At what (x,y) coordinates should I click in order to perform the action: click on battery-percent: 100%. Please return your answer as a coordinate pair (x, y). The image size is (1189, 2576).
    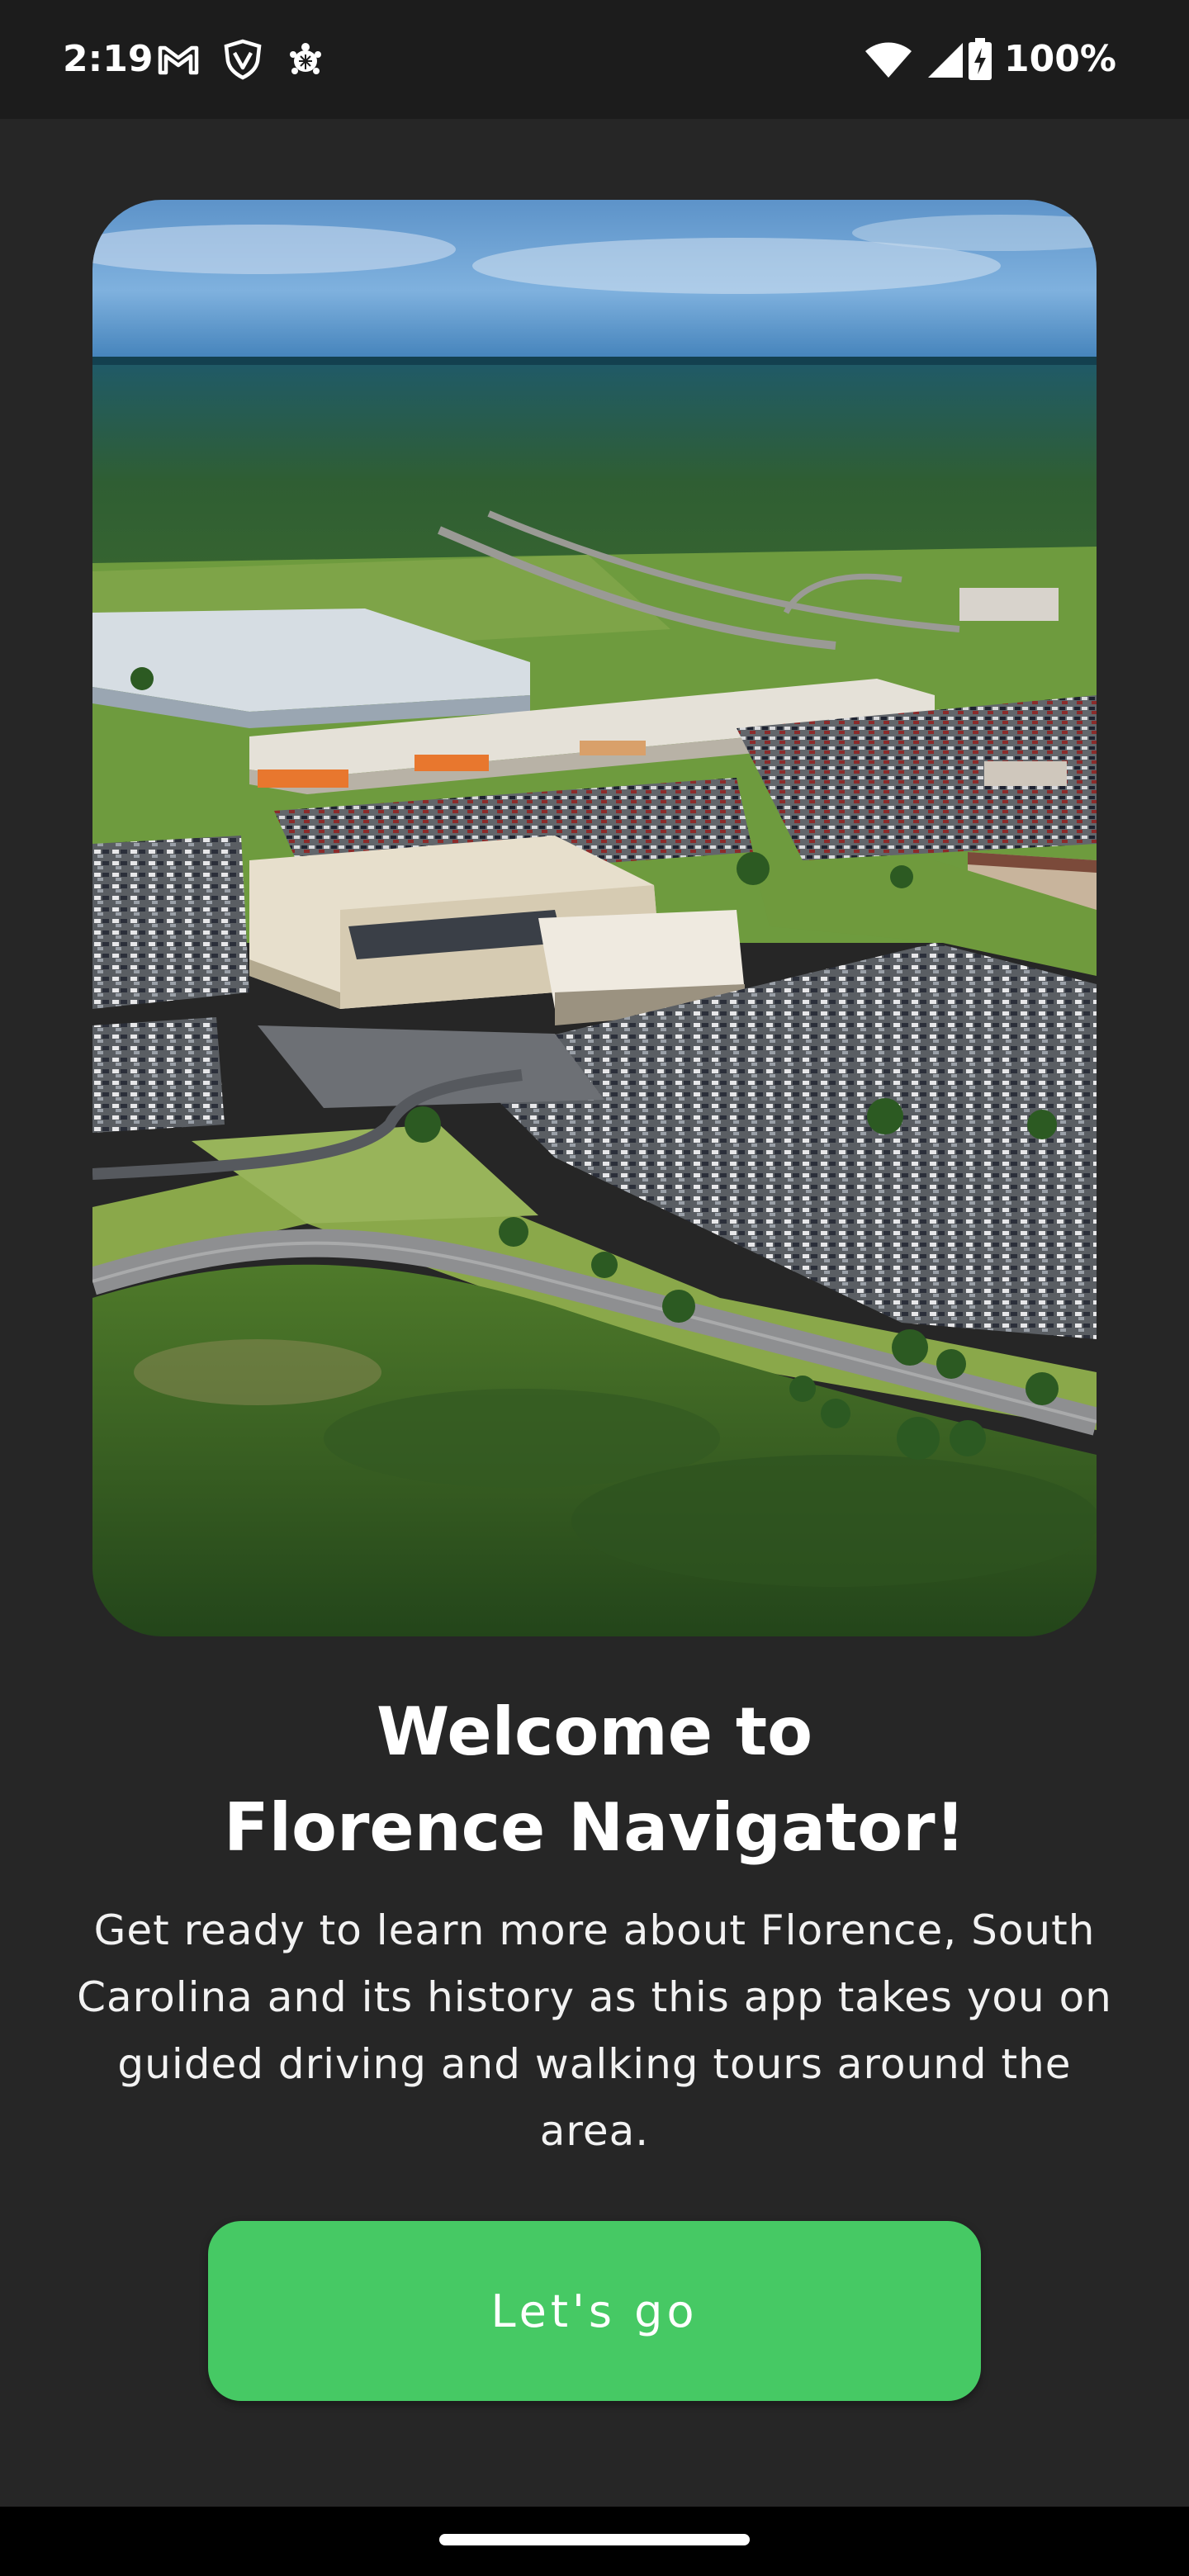
    Looking at the image, I should click on (1060, 59).